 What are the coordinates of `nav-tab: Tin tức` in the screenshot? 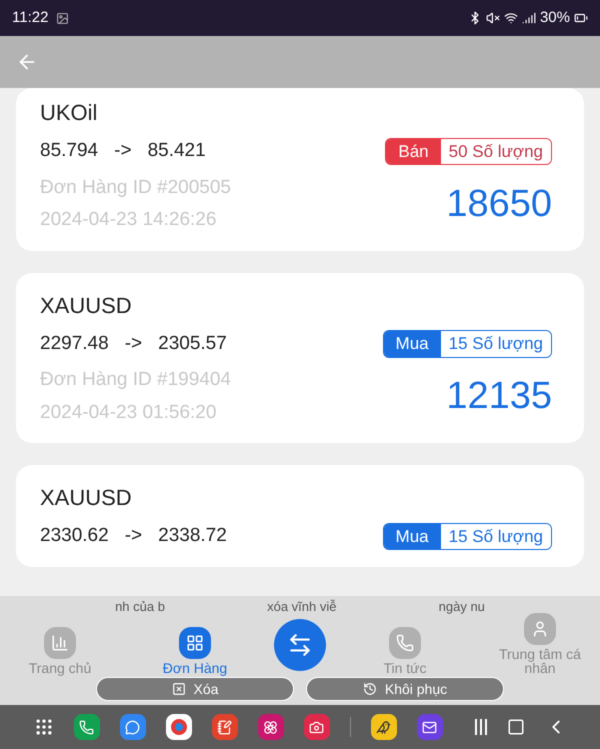 It's located at (405, 651).